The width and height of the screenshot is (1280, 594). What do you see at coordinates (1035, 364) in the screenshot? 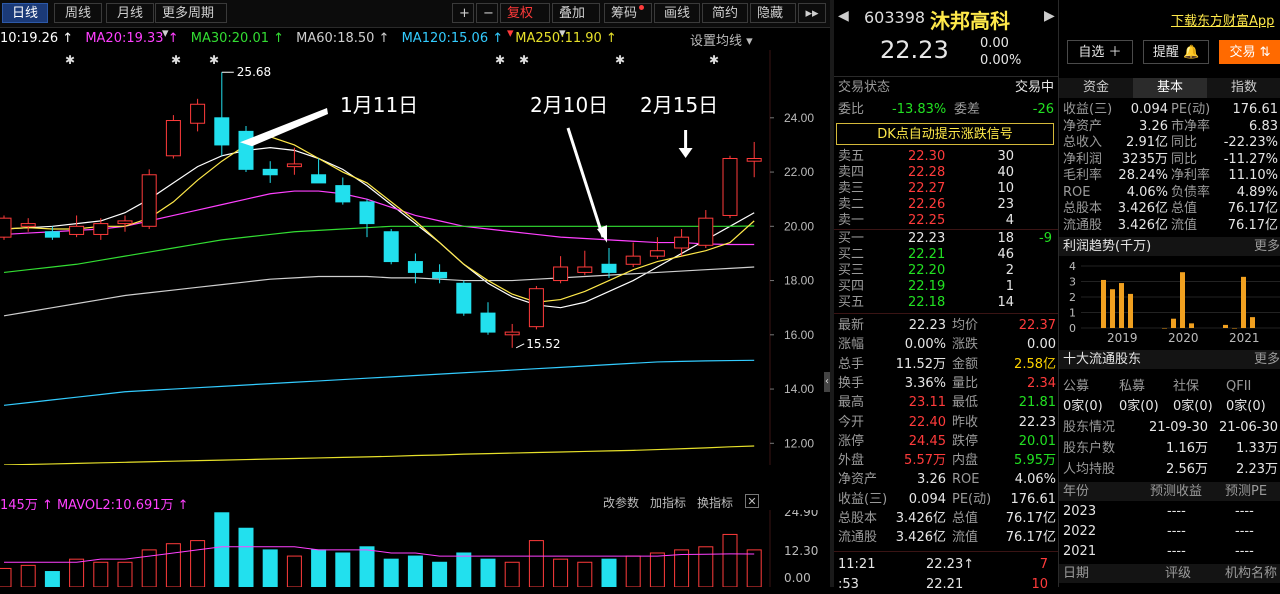
I see `stat-value: 2.58亿` at bounding box center [1035, 364].